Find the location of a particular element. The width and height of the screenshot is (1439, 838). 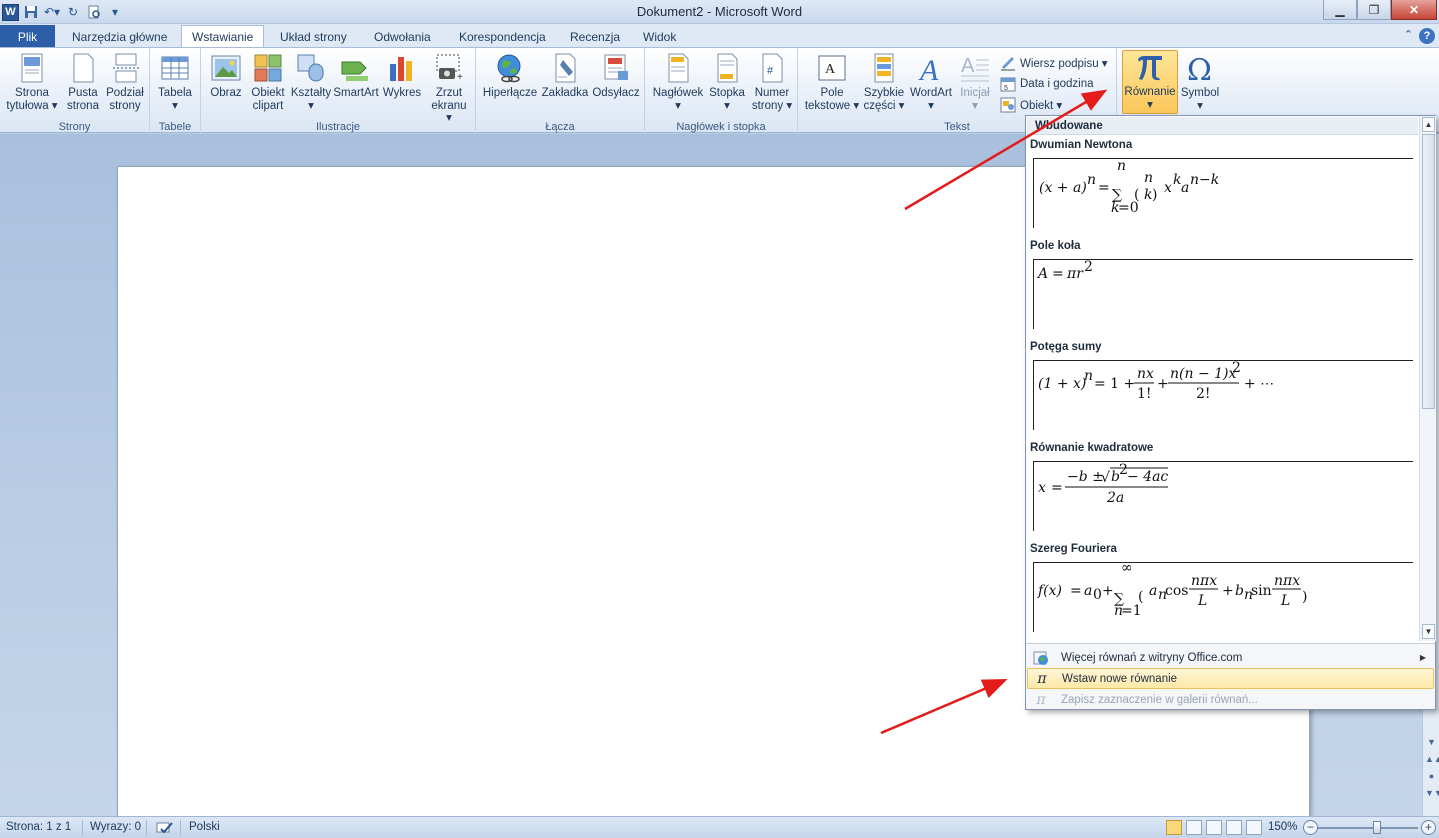

bookmark-button: Zakładka is located at coordinates (565, 76).